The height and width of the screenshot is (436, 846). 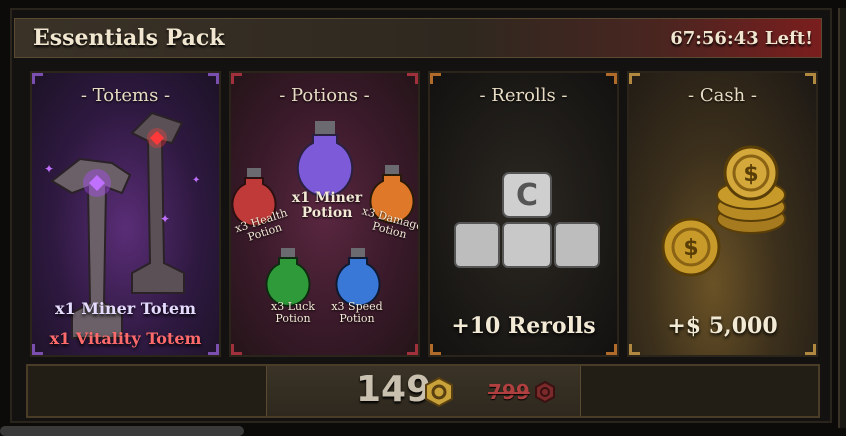 What do you see at coordinates (125, 308) in the screenshot?
I see `totem-item-miner: x1 Miner Totem` at bounding box center [125, 308].